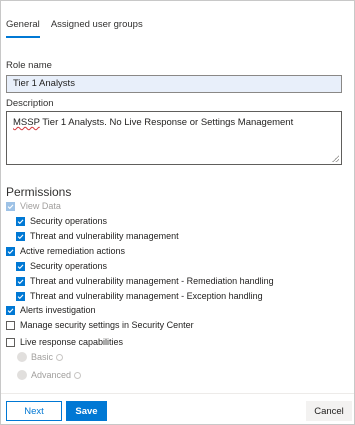  I want to click on basic-label: Basic, so click(42, 357).